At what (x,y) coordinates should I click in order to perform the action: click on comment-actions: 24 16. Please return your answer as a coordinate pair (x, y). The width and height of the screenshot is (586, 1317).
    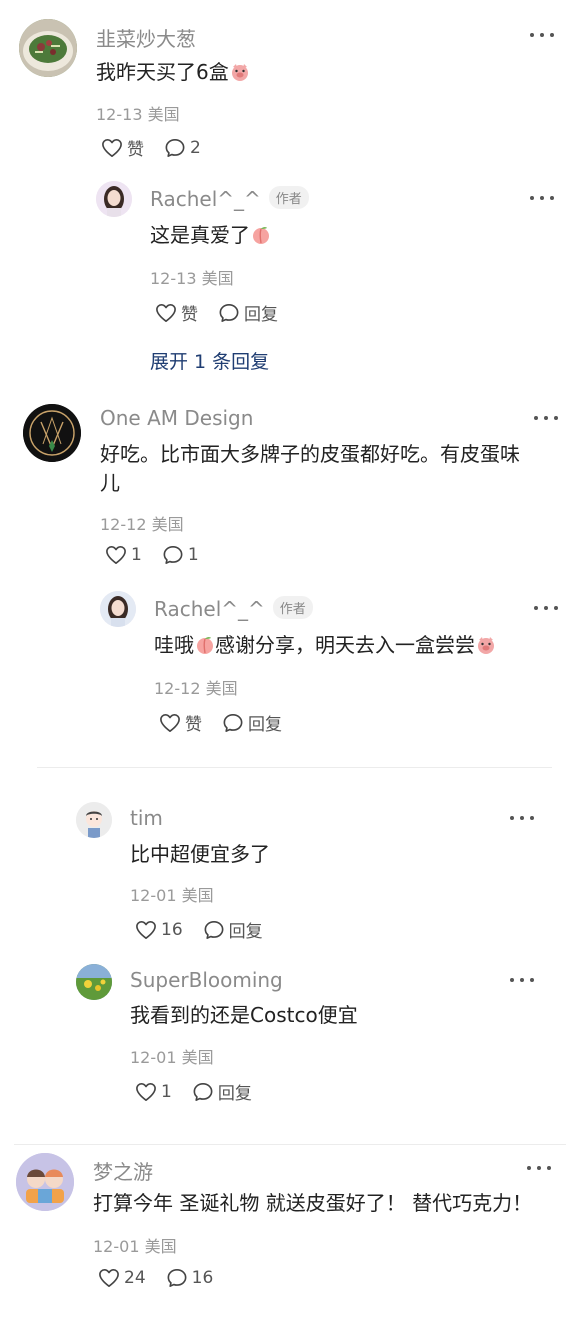
    Looking at the image, I should click on (165, 1278).